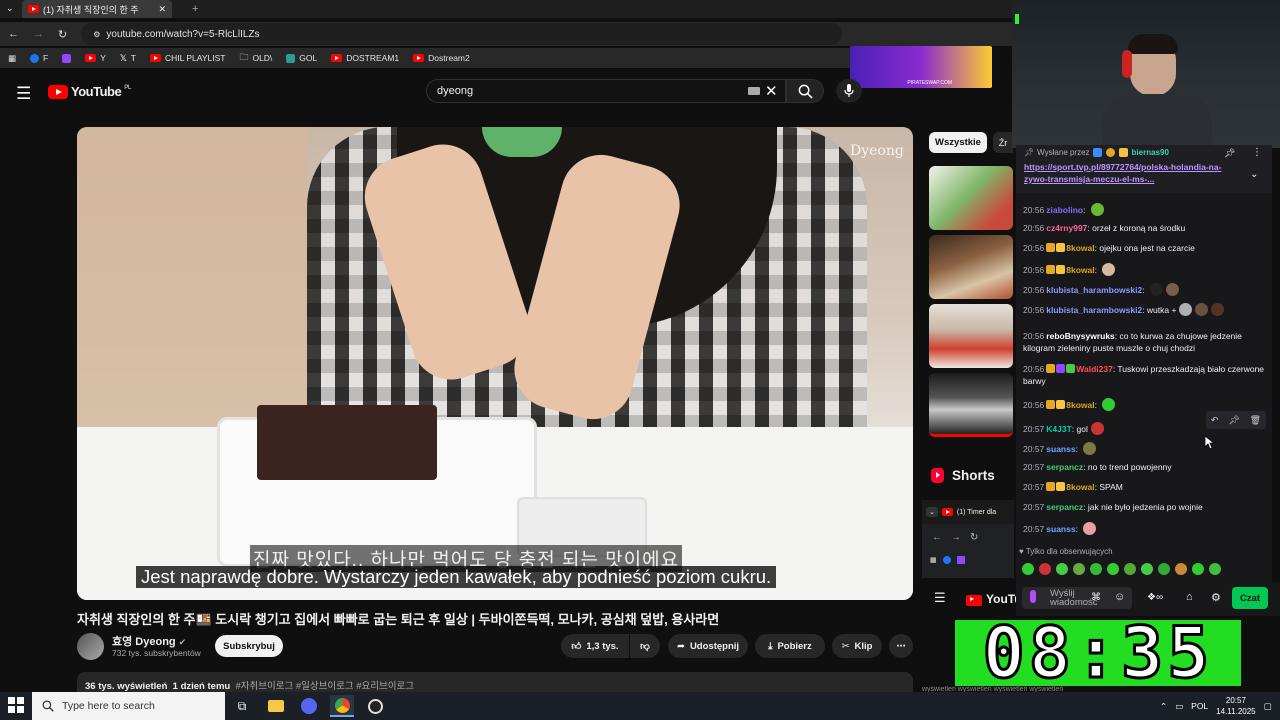 Image resolution: width=1280 pixels, height=720 pixels. Describe the element at coordinates (1094, 369) in the screenshot. I see `chat-username: Waldi237` at that location.